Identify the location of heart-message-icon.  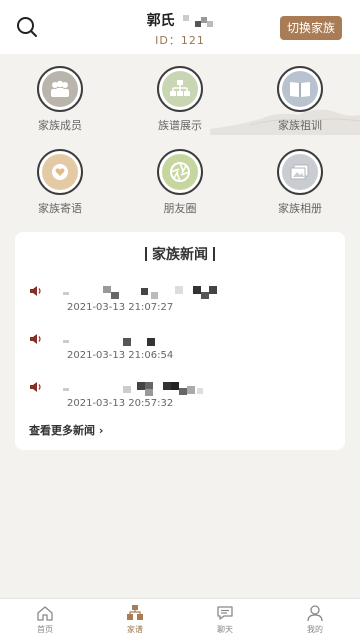
(60, 172).